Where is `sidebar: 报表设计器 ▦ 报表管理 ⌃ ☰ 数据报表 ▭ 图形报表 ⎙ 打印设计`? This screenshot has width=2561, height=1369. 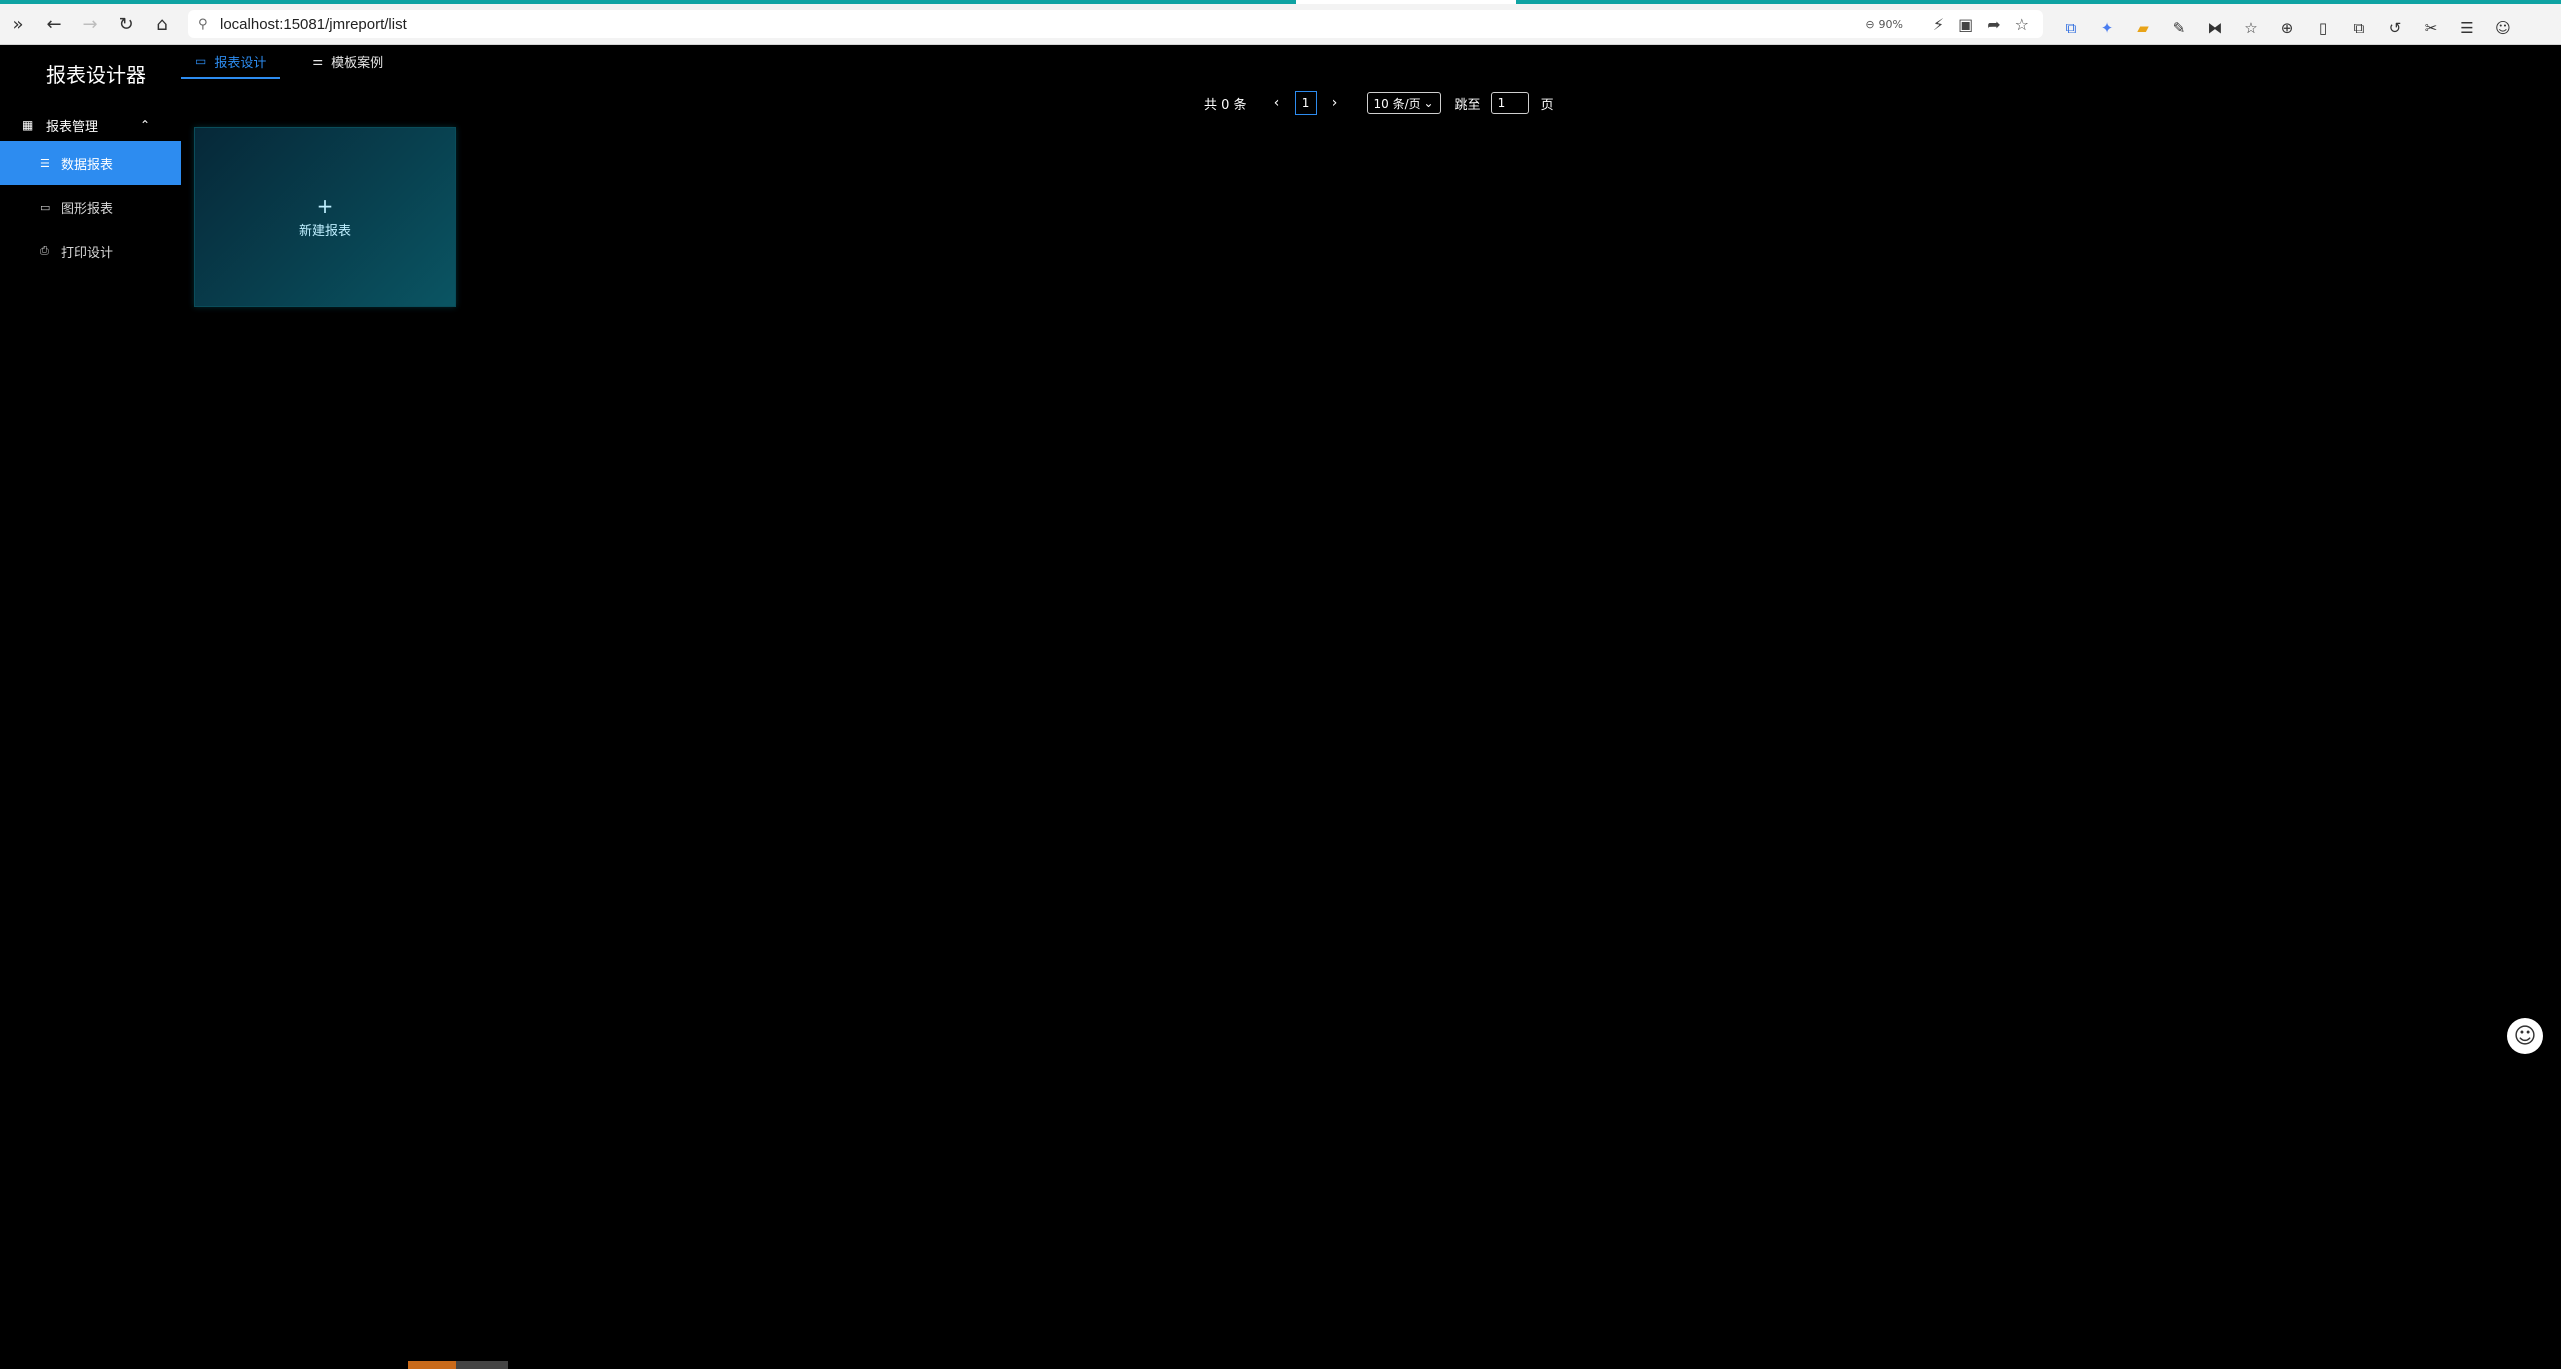 sidebar: 报表设计器 ▦ 报表管理 ⌃ ☰ 数据报表 ▭ 图形报表 ⎙ 打印设计 is located at coordinates (90, 707).